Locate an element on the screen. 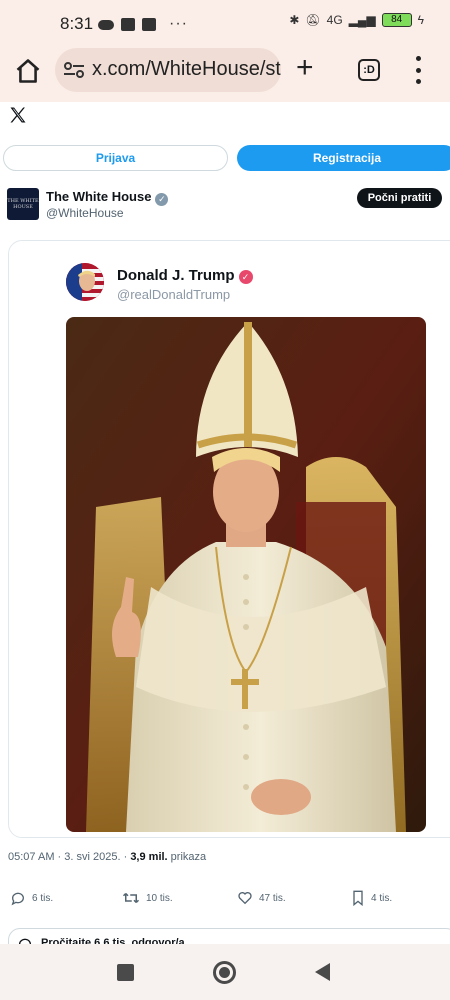  browser-toolbar: x.com/WhiteHouse/st + :D is located at coordinates (225, 71).